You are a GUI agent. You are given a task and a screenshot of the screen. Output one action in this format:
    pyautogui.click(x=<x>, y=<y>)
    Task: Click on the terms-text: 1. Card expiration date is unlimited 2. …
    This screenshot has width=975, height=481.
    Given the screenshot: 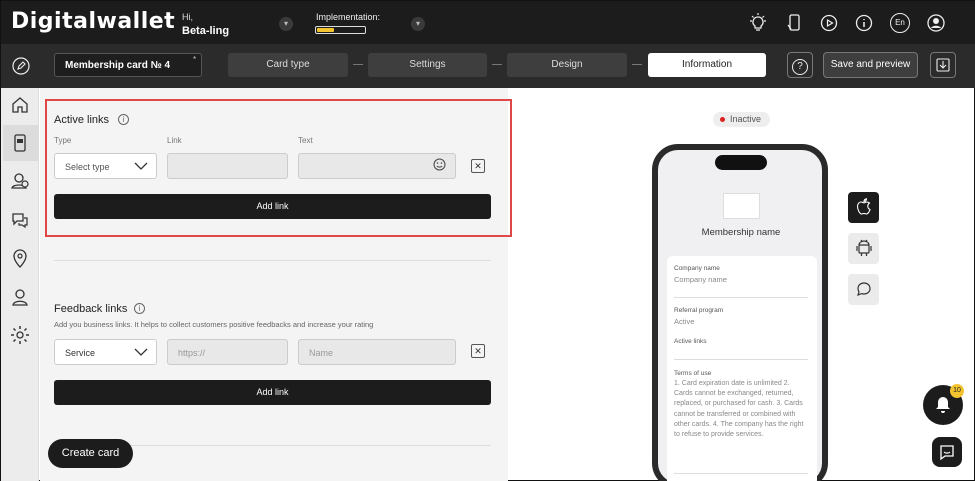 What is the action you would take?
    pyautogui.click(x=739, y=409)
    